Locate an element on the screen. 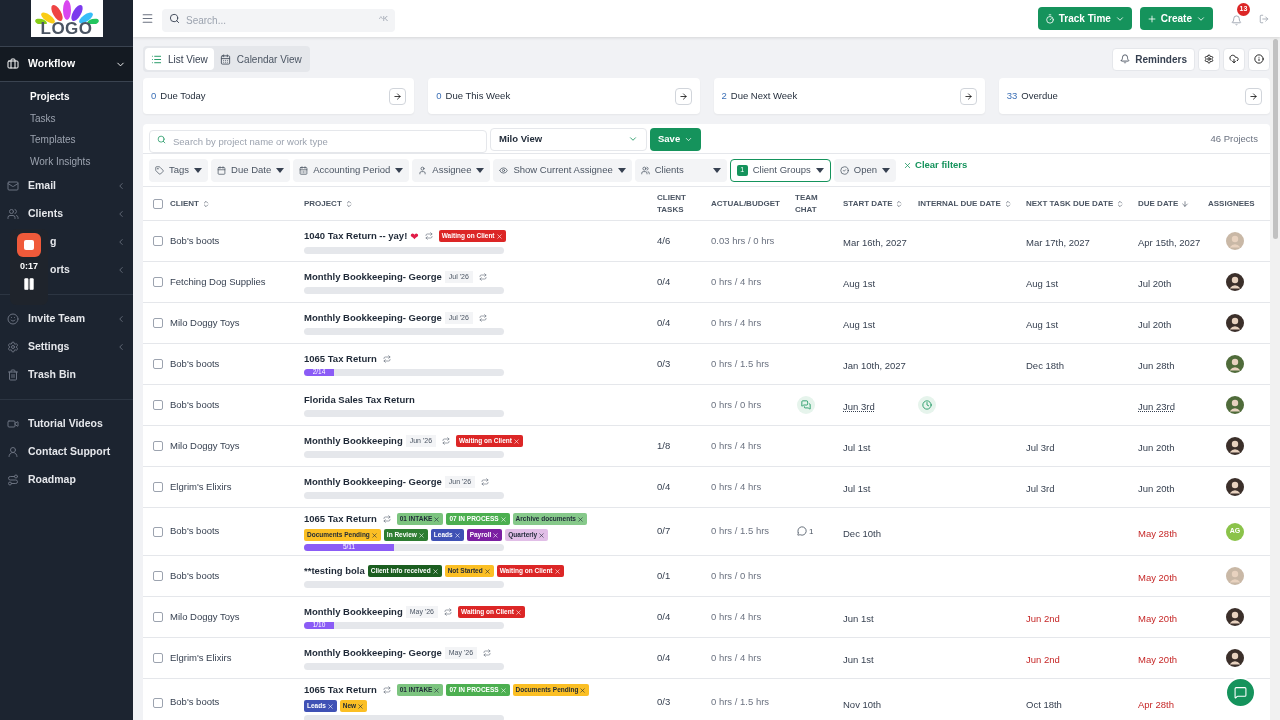 The height and width of the screenshot is (720, 1280). filter-chip: Show Current Assignee is located at coordinates (562, 170).